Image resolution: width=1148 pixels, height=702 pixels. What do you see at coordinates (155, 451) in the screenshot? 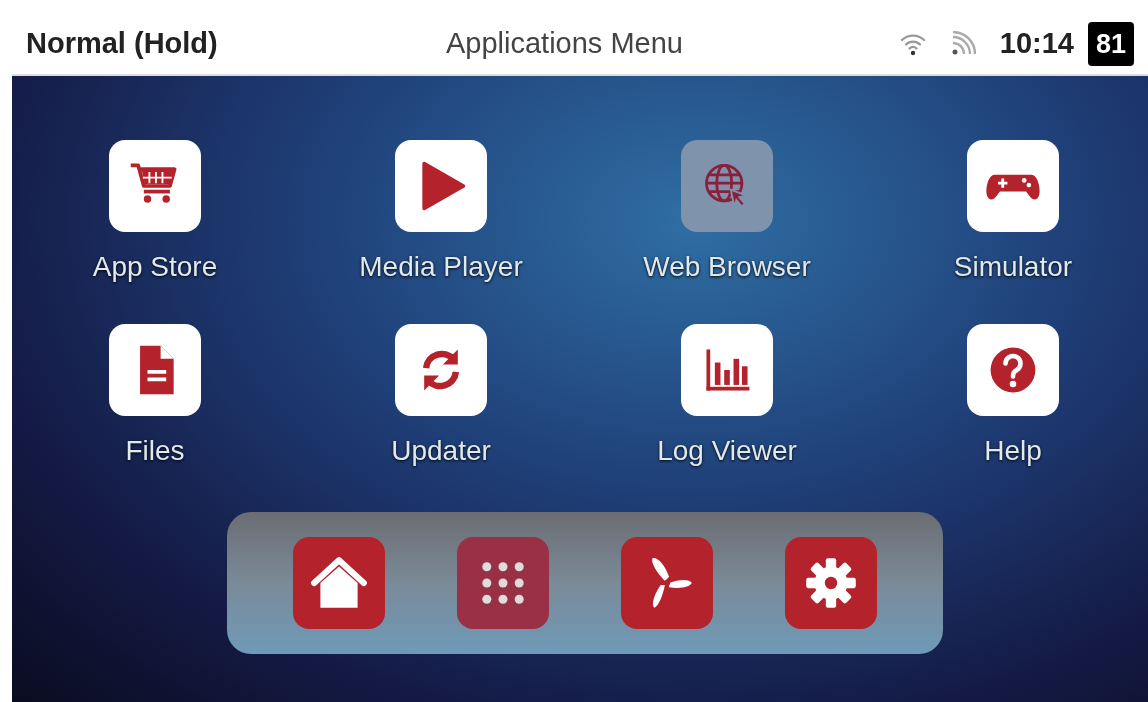
I see `app-label: Files` at bounding box center [155, 451].